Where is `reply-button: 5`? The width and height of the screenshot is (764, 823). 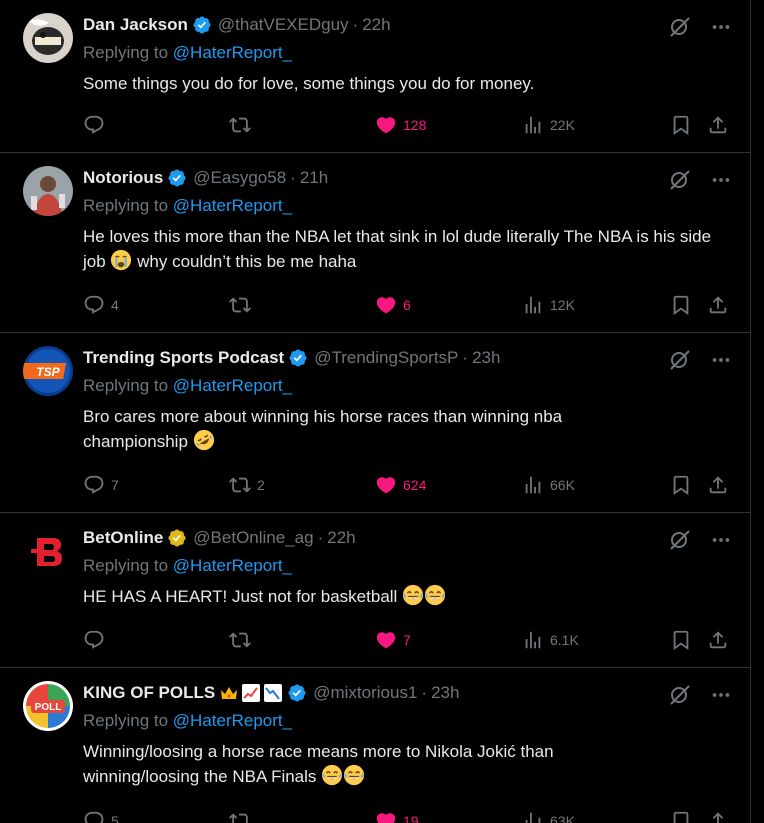 reply-button: 5 is located at coordinates (101, 816).